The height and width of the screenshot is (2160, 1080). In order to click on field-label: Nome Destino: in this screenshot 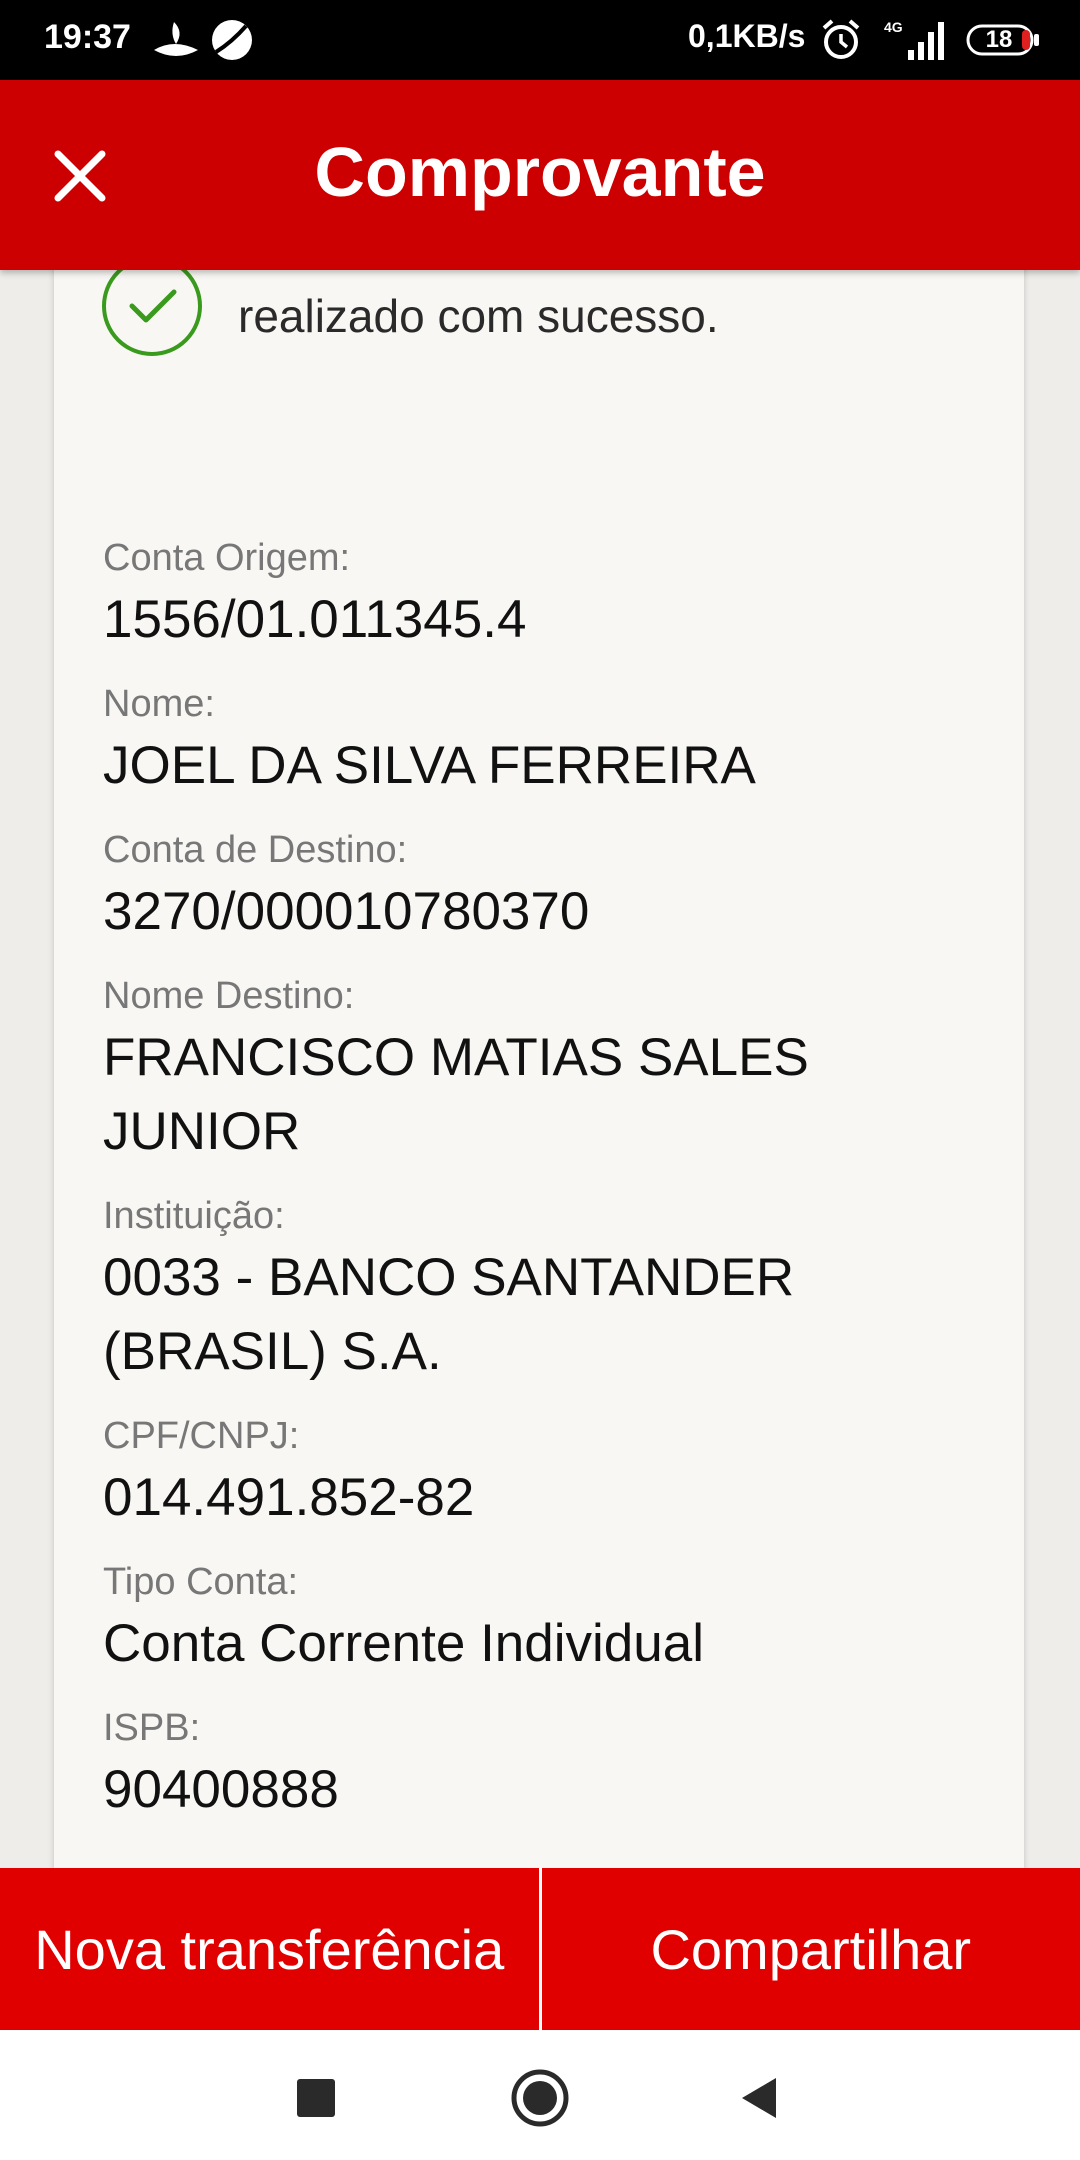, I will do `click(229, 996)`.